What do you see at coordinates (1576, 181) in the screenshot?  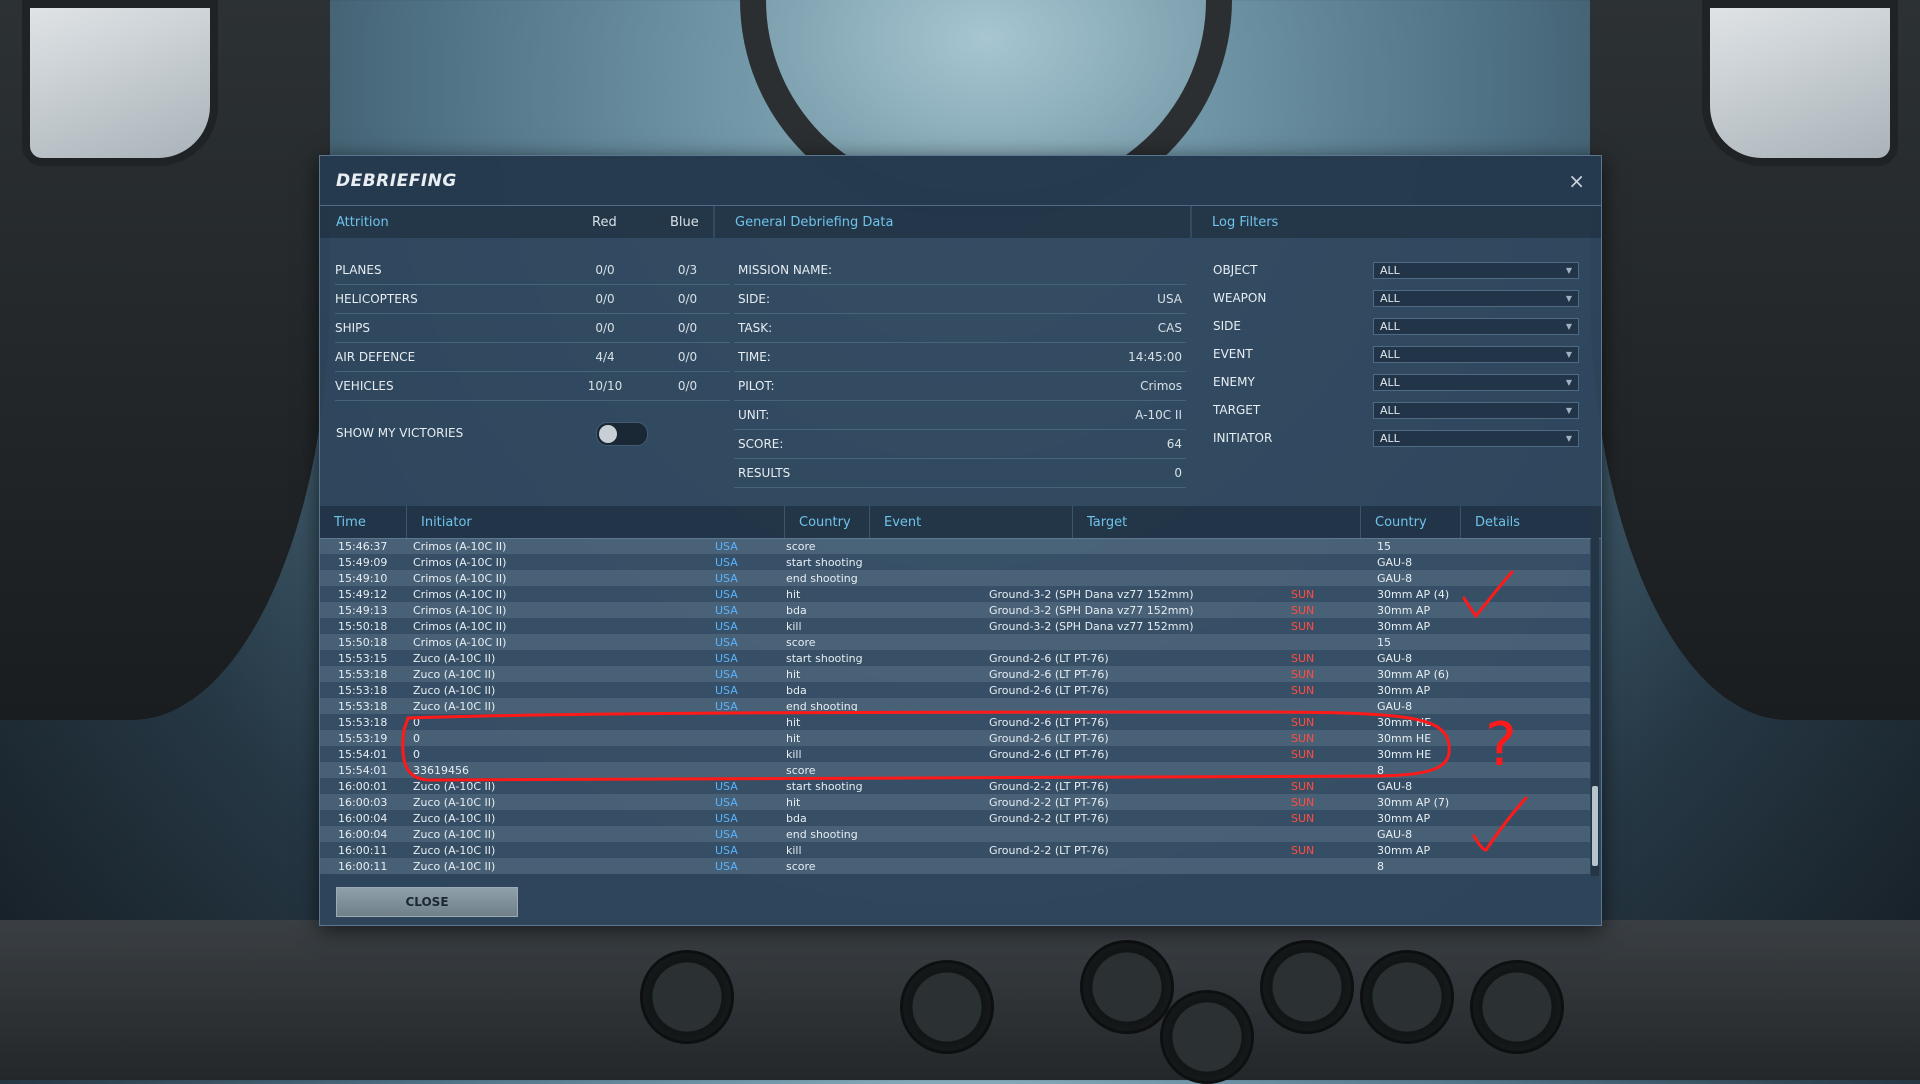 I see `close-icon: ×` at bounding box center [1576, 181].